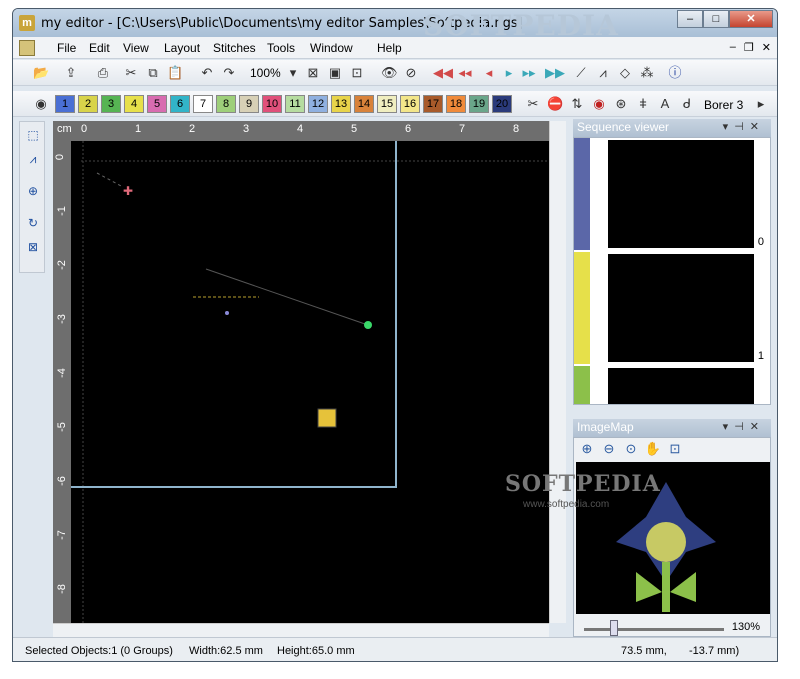 Image resolution: width=800 pixels, height=679 pixels. What do you see at coordinates (226, 651) in the screenshot?
I see `status-width: Width:62.5 mm` at bounding box center [226, 651].